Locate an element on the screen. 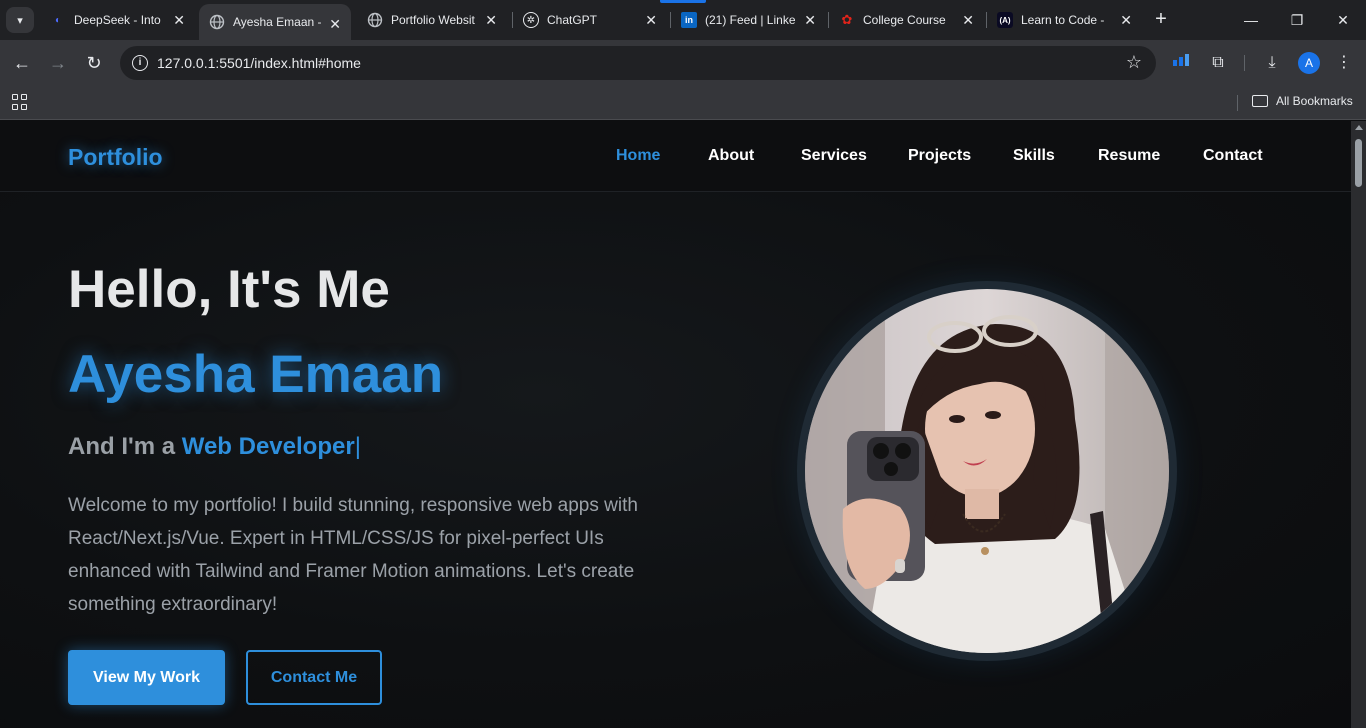 The image size is (1366, 728). nav-about: About is located at coordinates (731, 156).